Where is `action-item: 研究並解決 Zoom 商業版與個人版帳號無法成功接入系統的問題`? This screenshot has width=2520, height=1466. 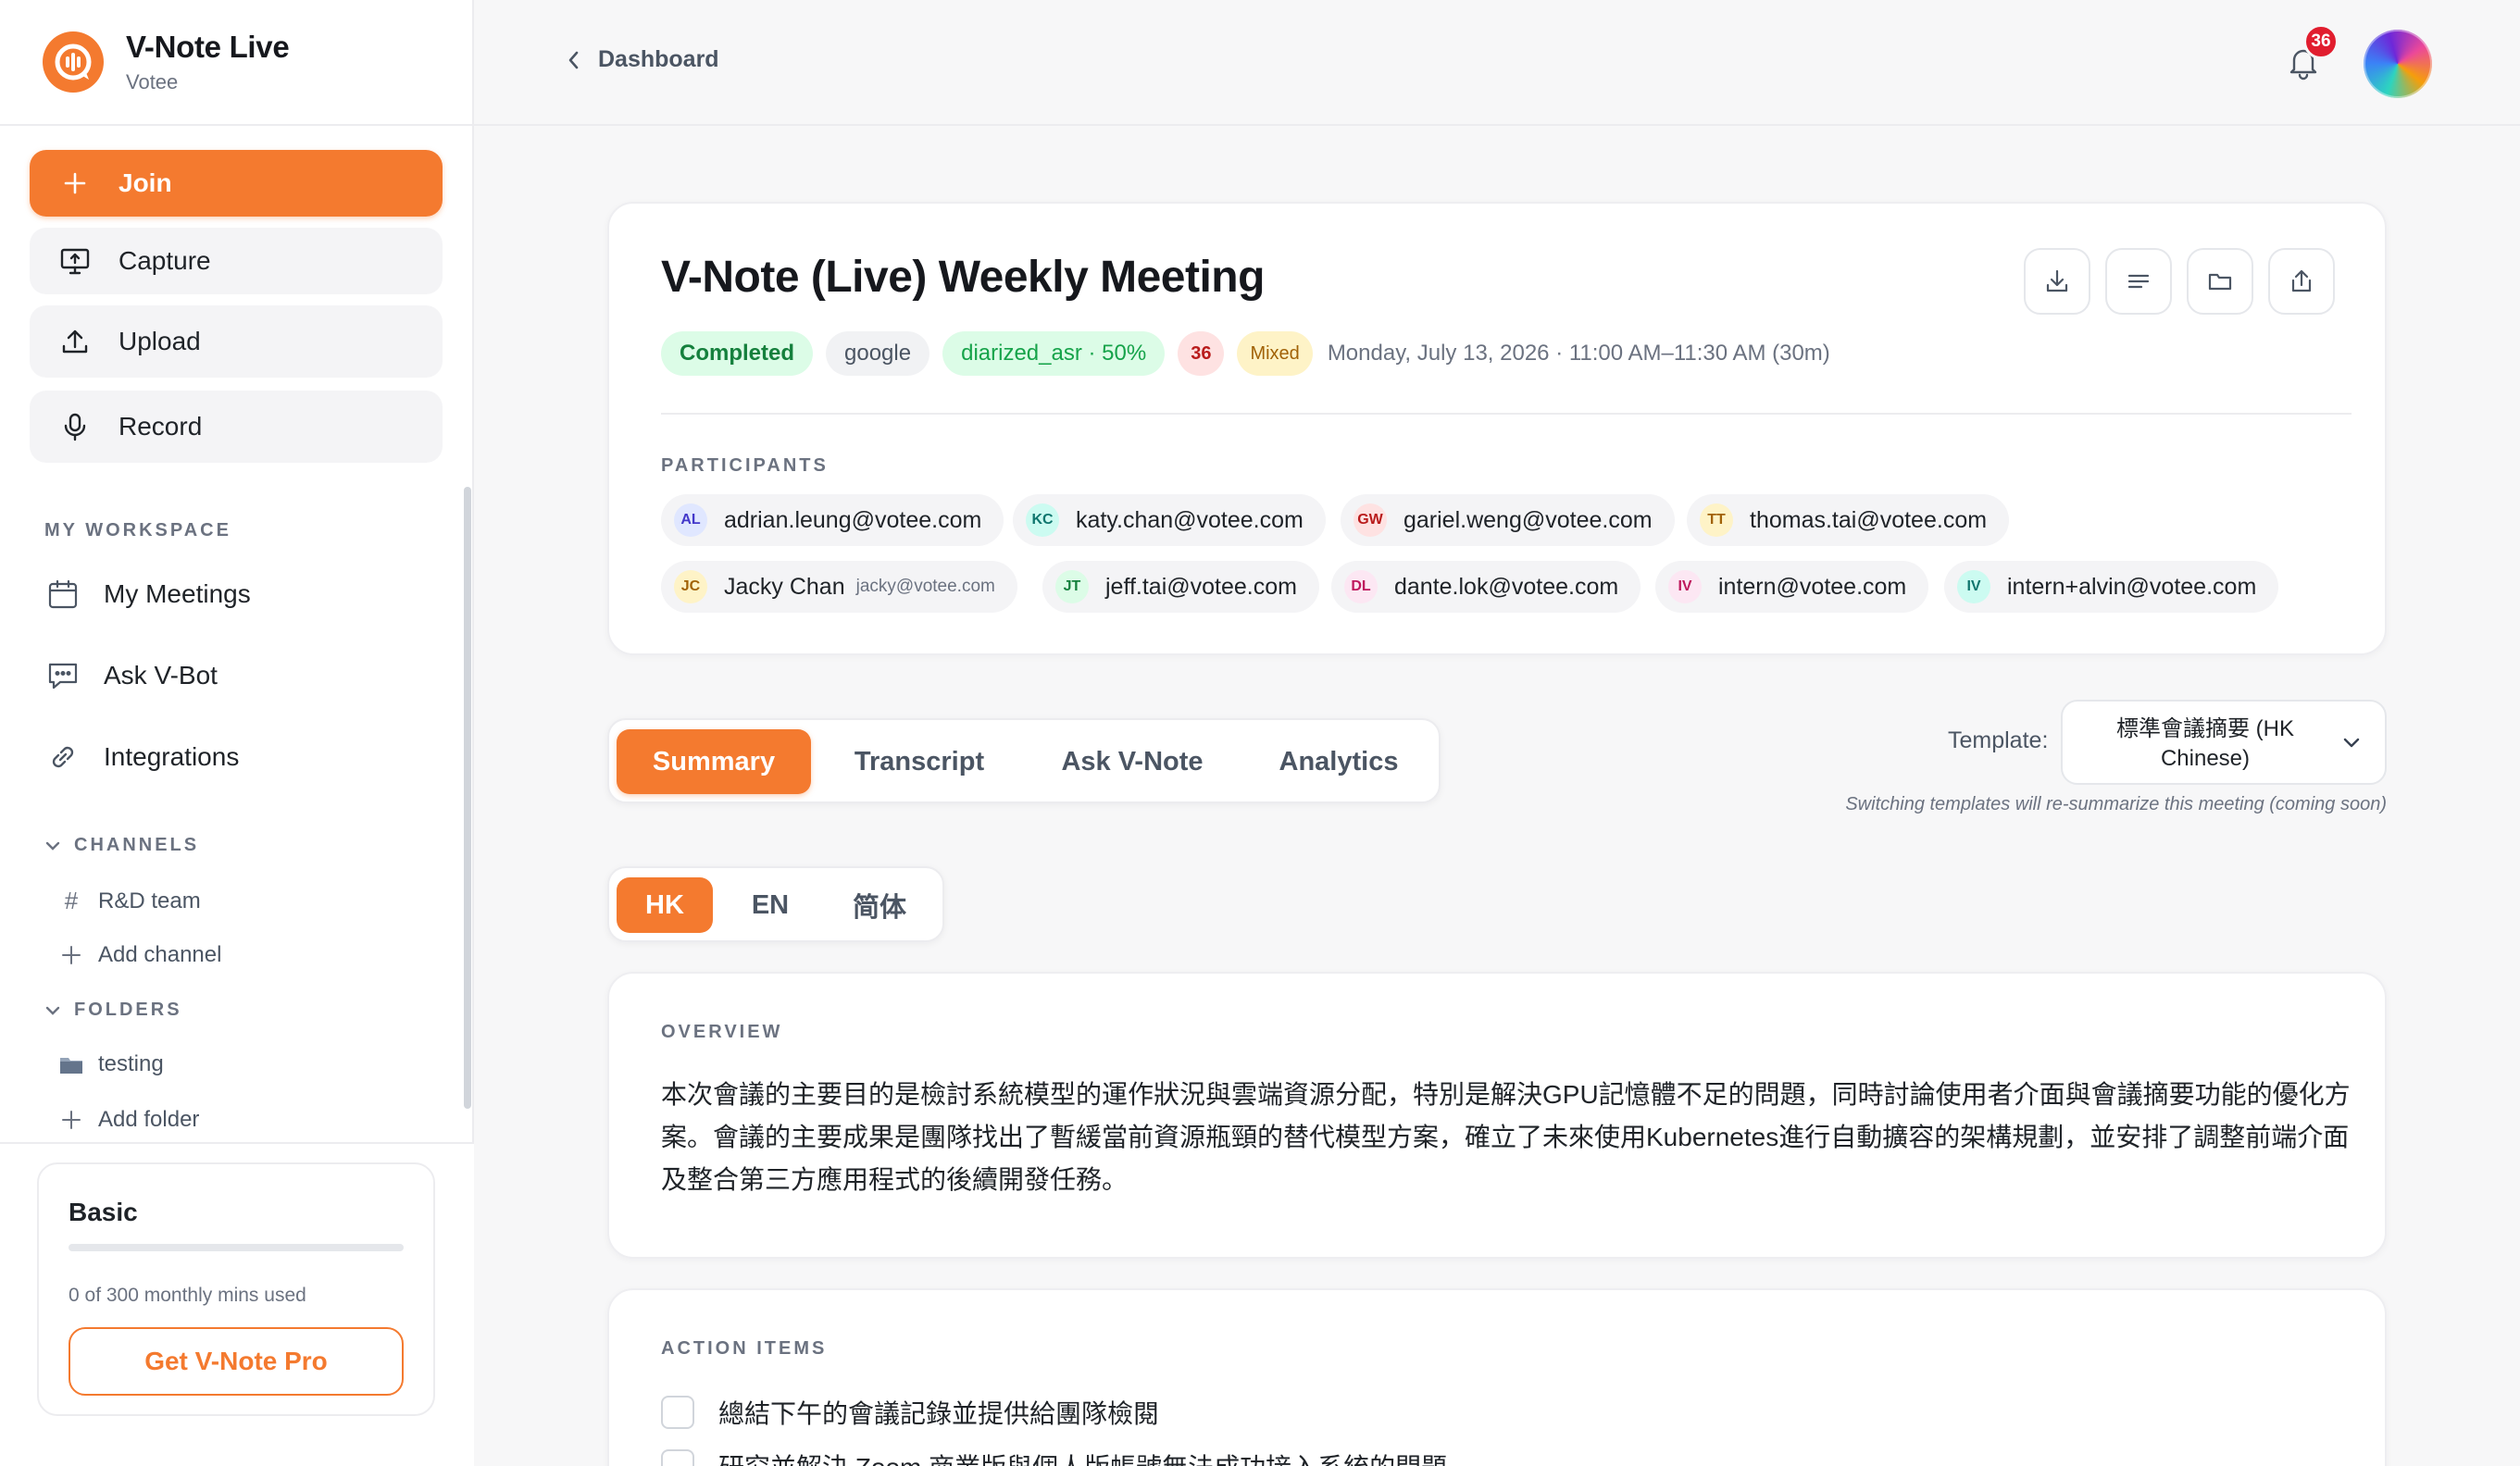 action-item: 研究並解決 Zoom 商業版與個人版帳號無法成功接入系統的問題 is located at coordinates (1054, 1456).